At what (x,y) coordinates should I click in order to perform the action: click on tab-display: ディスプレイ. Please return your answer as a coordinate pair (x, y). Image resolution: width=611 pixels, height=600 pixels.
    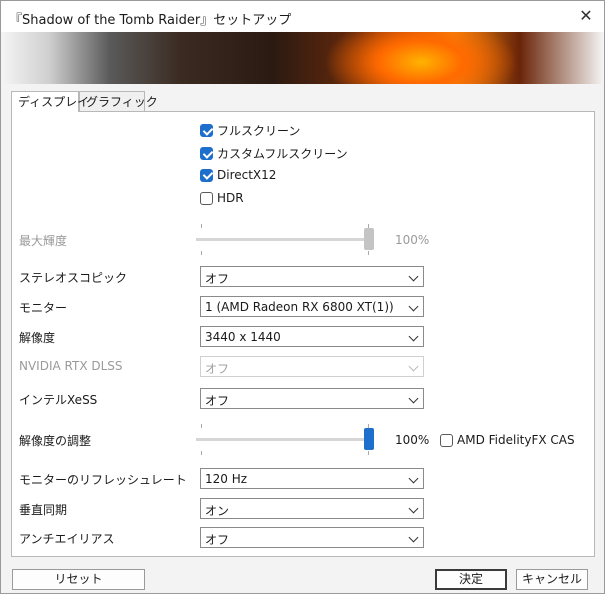
    Looking at the image, I should click on (50, 101).